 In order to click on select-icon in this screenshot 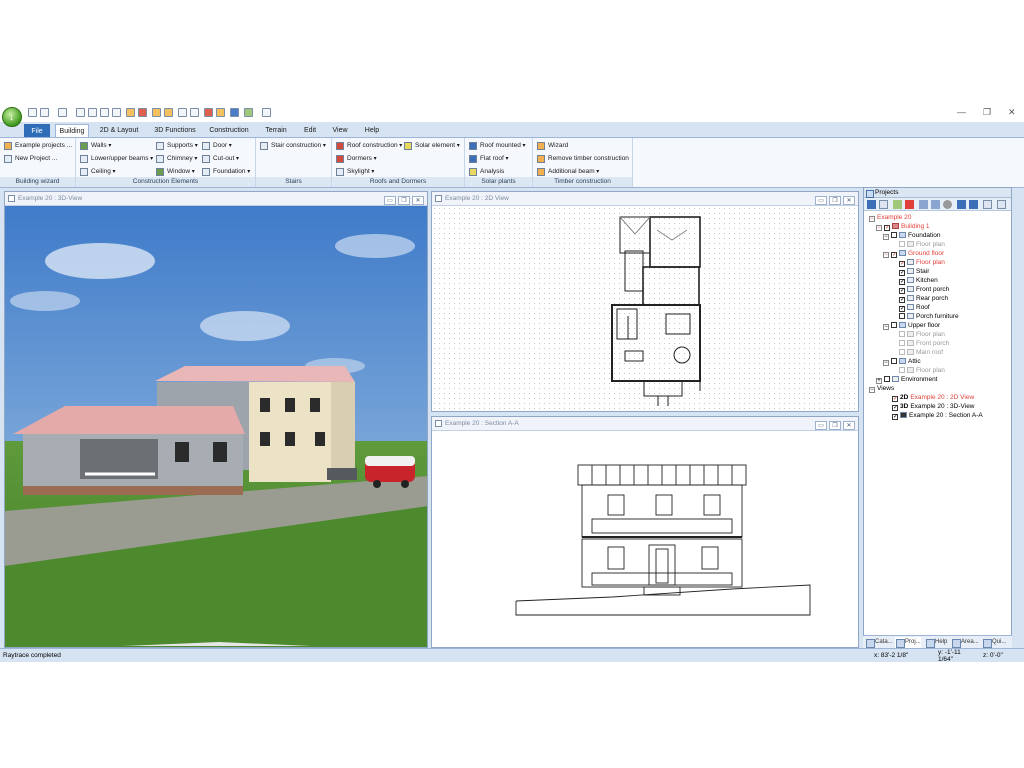, I will do `click(194, 112)`.